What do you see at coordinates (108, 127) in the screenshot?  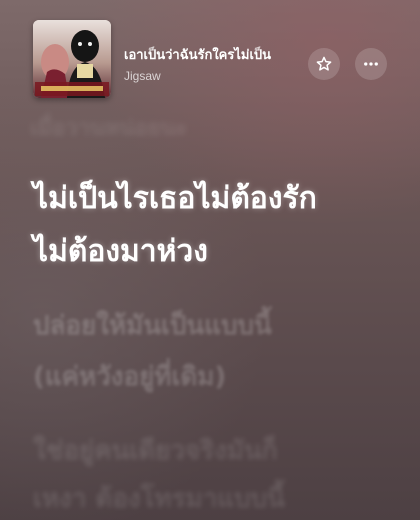 I see `previous-lyric-line: เมื่อวานหน่อยนะ` at bounding box center [108, 127].